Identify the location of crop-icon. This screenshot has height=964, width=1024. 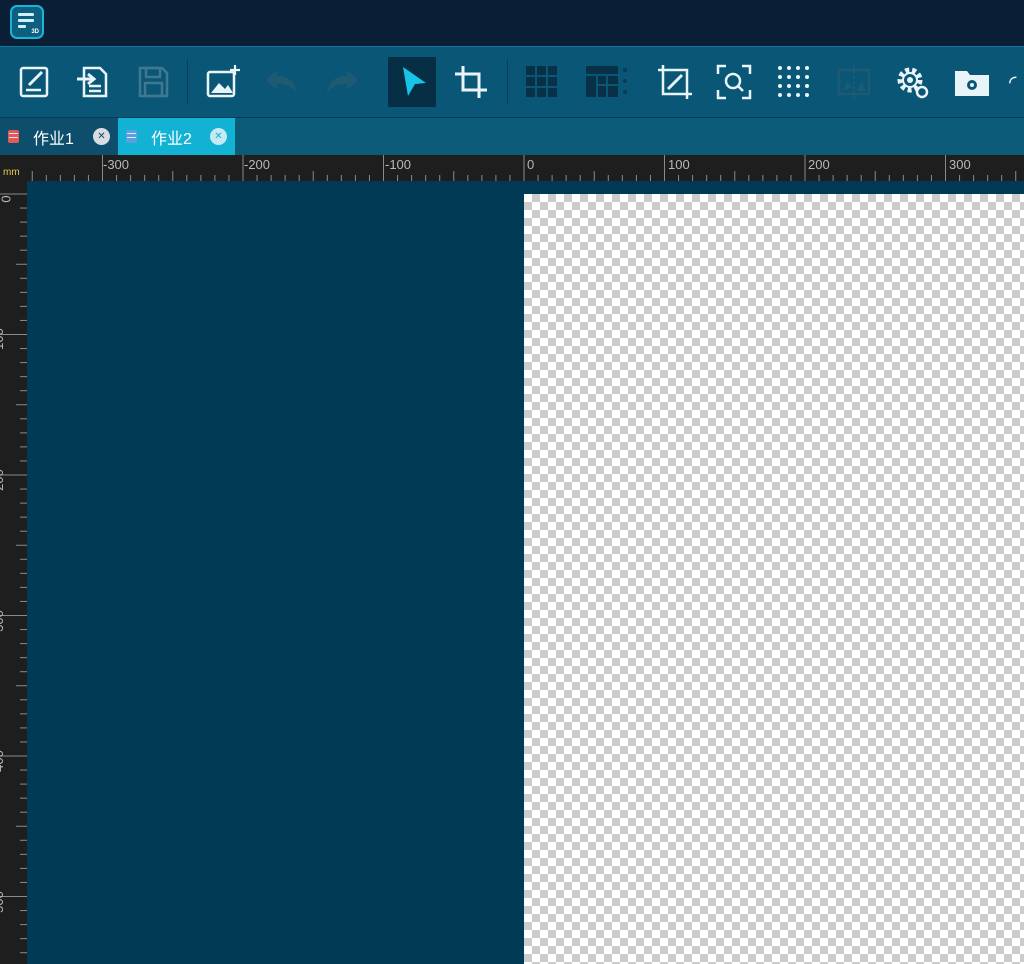
(471, 82).